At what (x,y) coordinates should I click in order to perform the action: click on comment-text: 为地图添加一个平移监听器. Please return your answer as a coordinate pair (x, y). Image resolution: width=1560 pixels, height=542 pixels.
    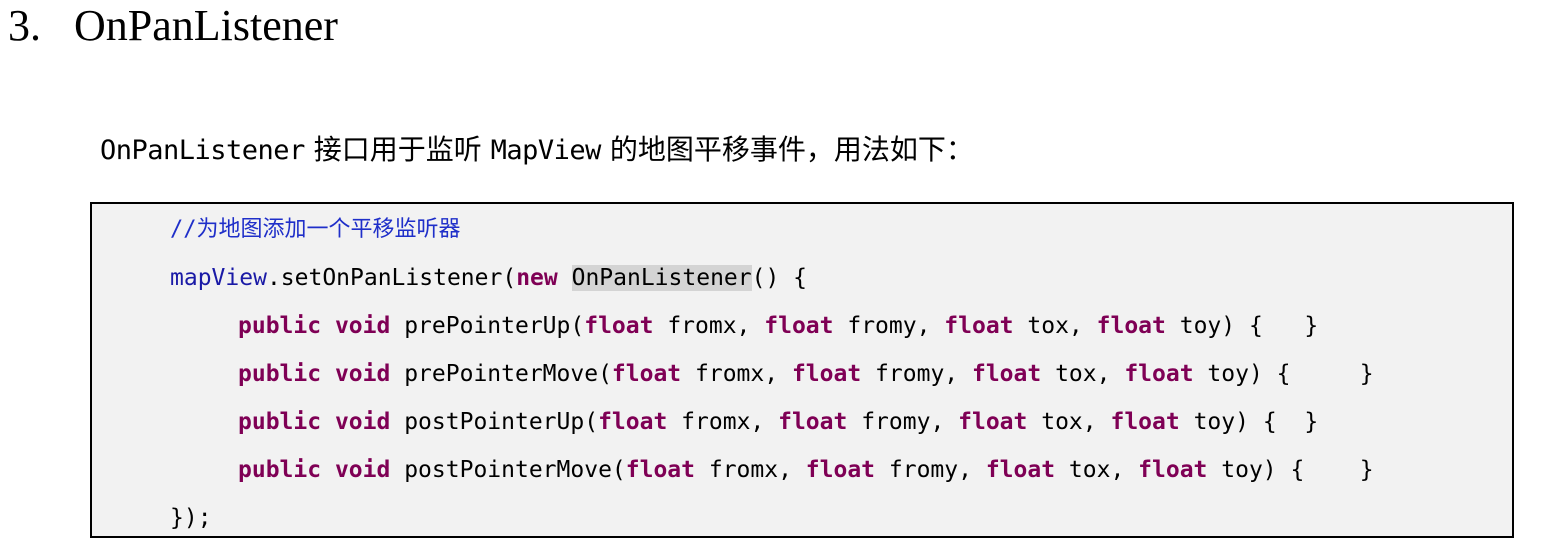
    Looking at the image, I should click on (328, 229).